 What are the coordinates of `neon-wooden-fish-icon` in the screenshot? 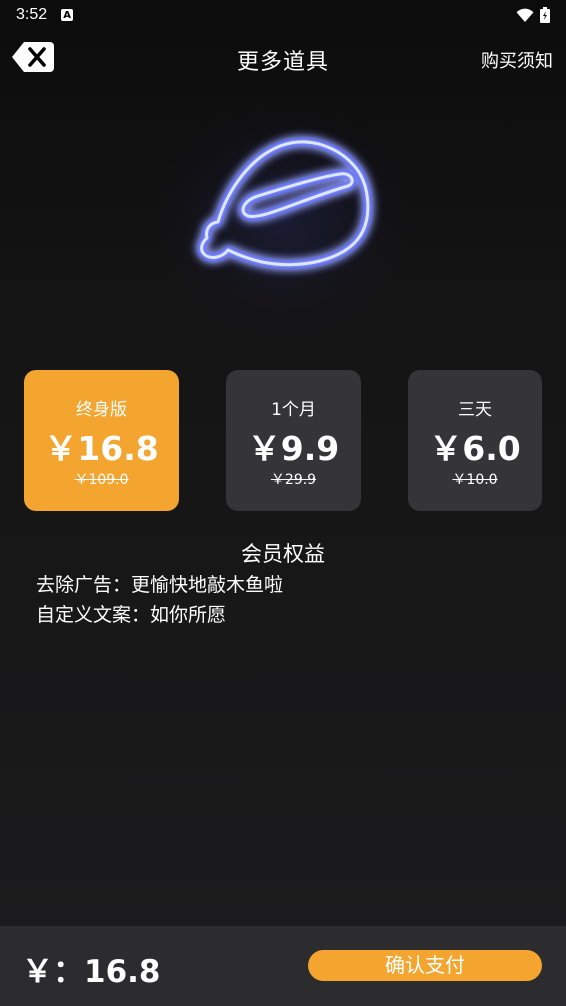 It's located at (285, 203).